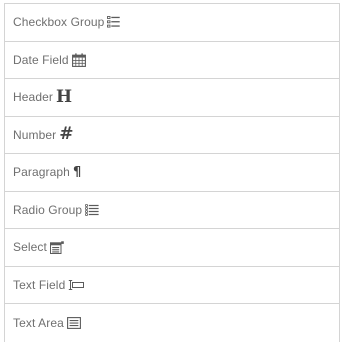  I want to click on field-item-text-field: Text Field, so click(172, 285).